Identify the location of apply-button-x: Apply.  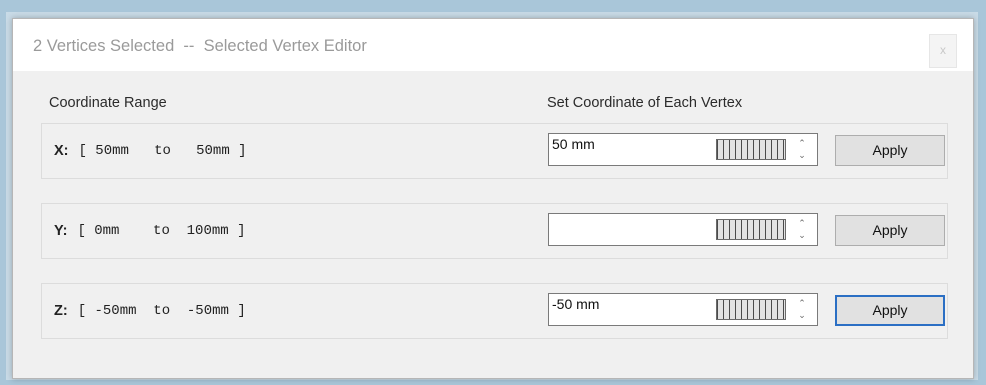
(890, 150).